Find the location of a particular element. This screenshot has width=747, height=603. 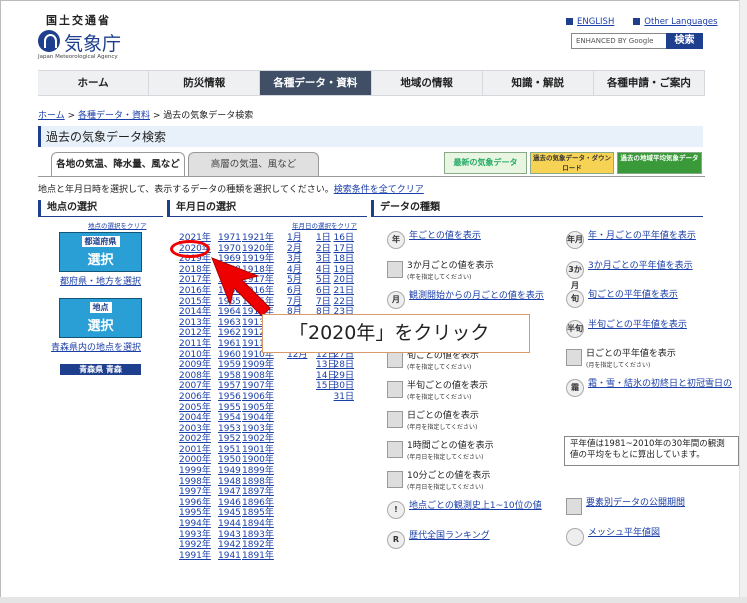

day-link: 29日 is located at coordinates (343, 376).